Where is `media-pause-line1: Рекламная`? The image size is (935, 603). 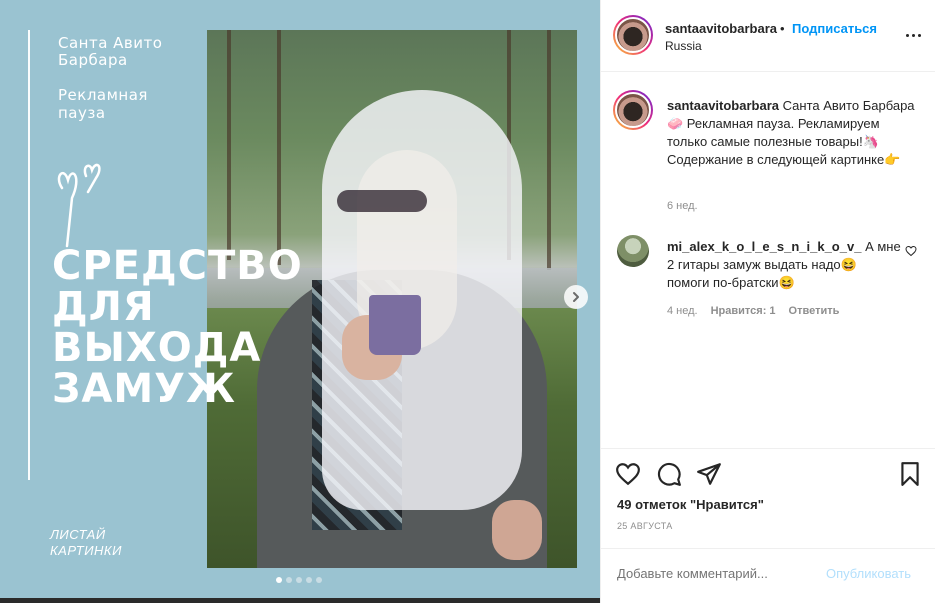 media-pause-line1: Рекламная is located at coordinates (103, 95).